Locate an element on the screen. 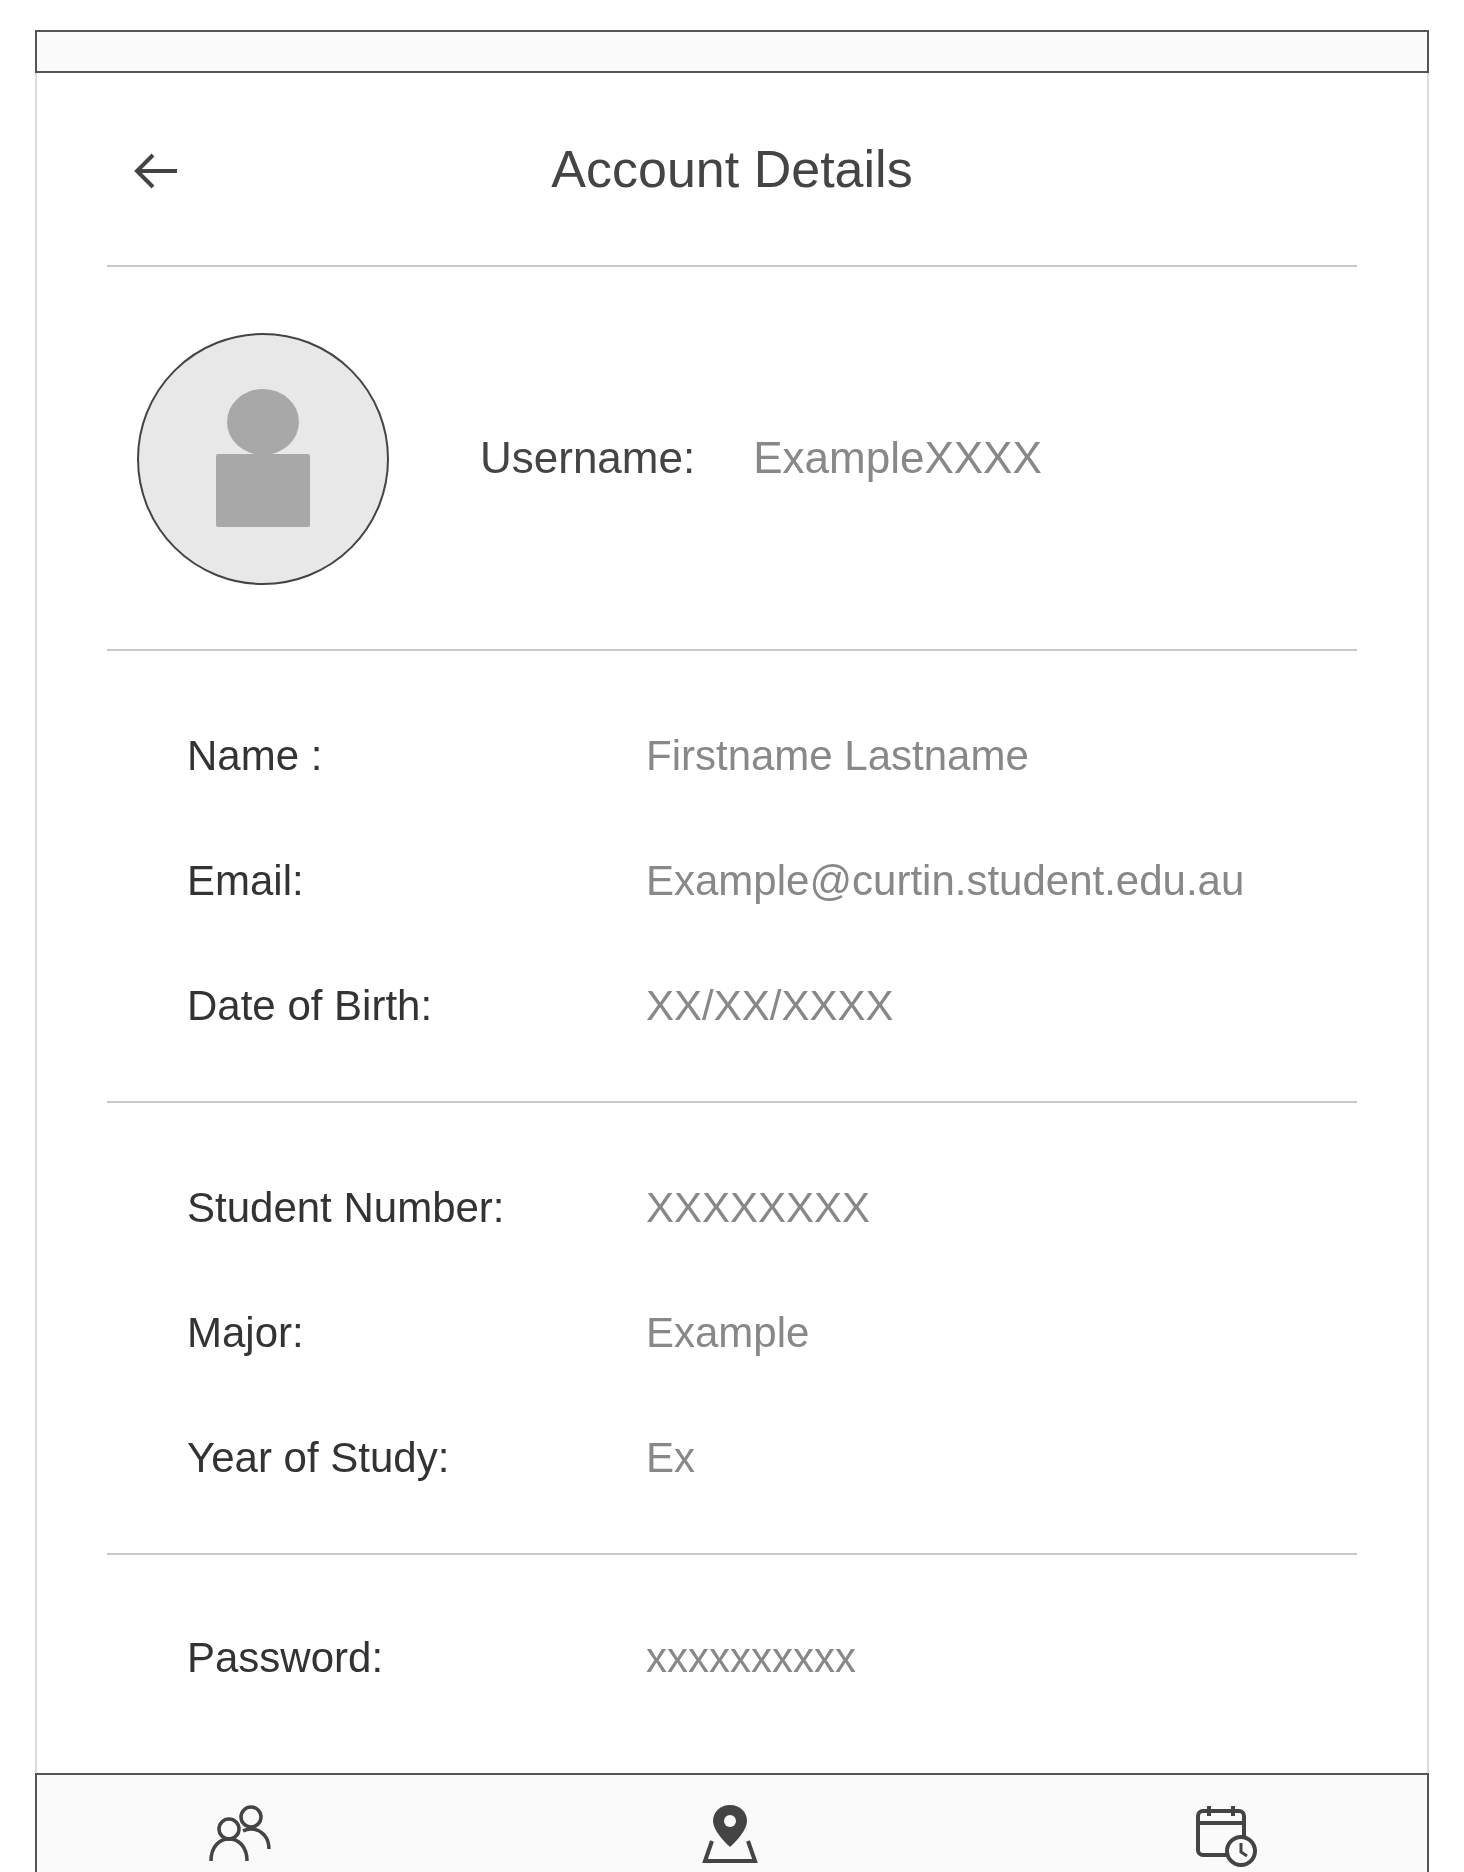 The width and height of the screenshot is (1464, 1872). field-label: Email: is located at coordinates (245, 881).